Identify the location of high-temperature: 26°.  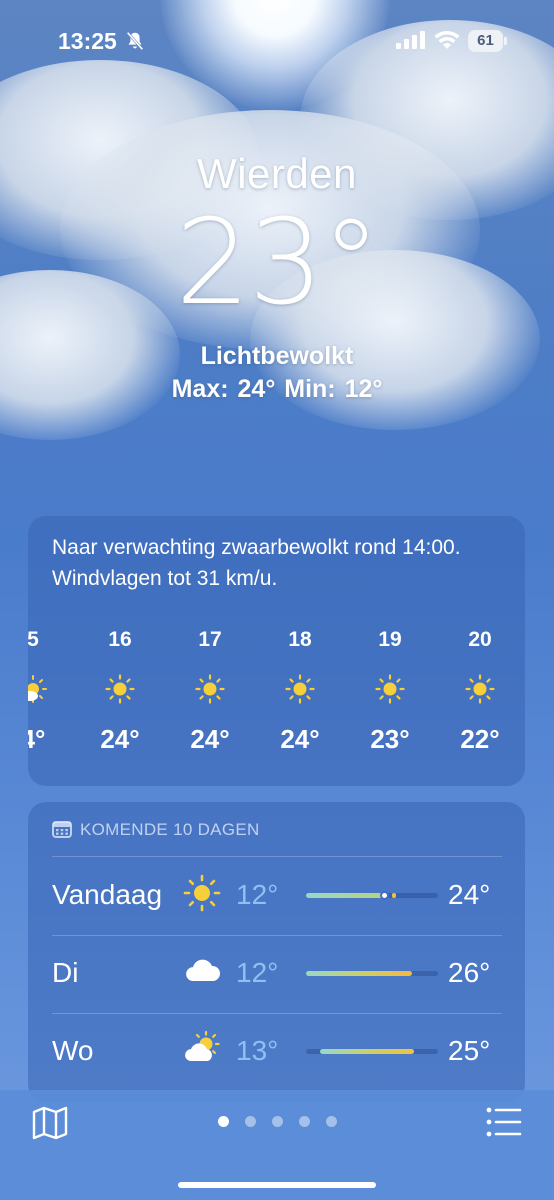
(469, 972).